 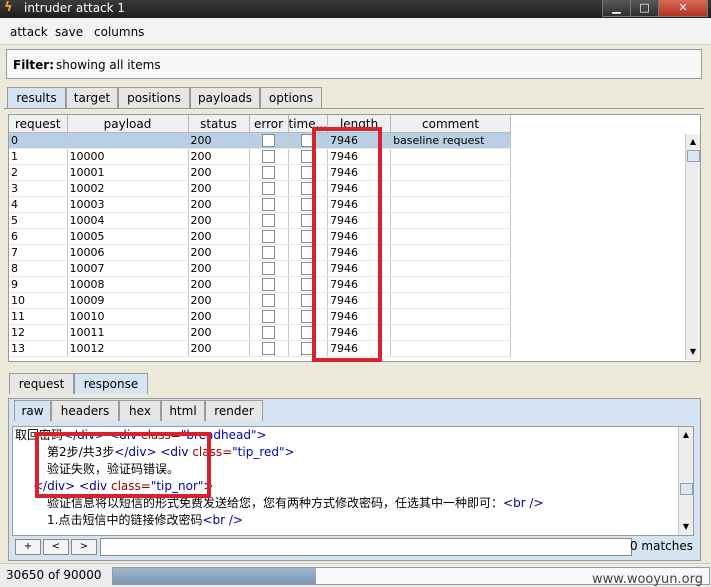 I want to click on tab-render: render, so click(x=234, y=410).